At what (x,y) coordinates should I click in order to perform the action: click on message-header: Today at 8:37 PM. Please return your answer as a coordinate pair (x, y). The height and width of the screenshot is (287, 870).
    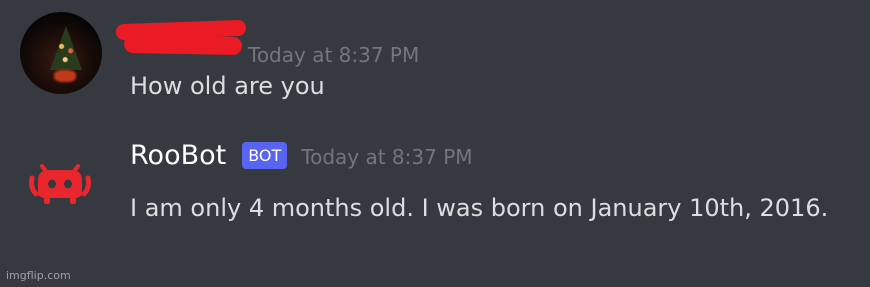
    Looking at the image, I should click on (274, 45).